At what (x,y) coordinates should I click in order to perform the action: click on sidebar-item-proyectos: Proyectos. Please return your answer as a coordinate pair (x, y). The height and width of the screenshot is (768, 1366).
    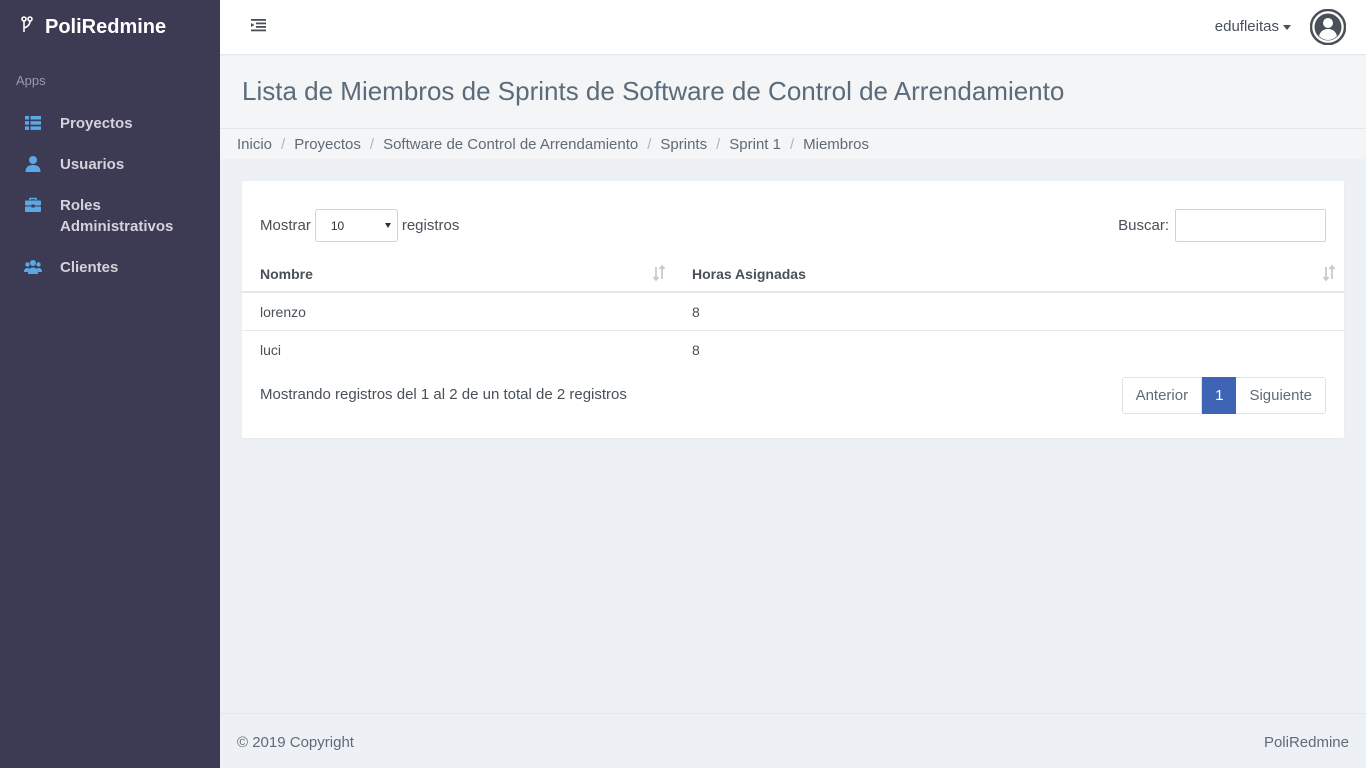
    Looking at the image, I should click on (110, 123).